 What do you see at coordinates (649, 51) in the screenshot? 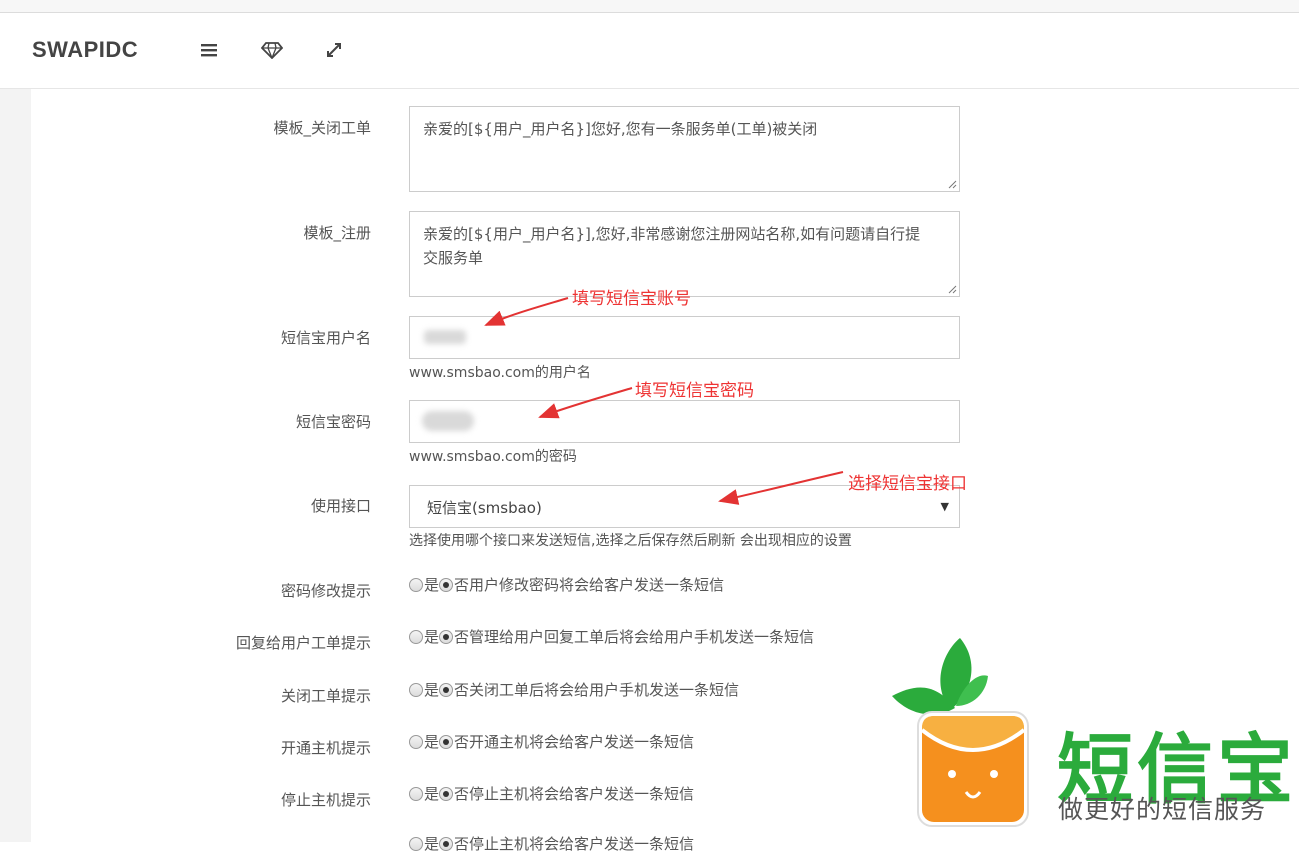
I see `top-header: SWAPIDC` at bounding box center [649, 51].